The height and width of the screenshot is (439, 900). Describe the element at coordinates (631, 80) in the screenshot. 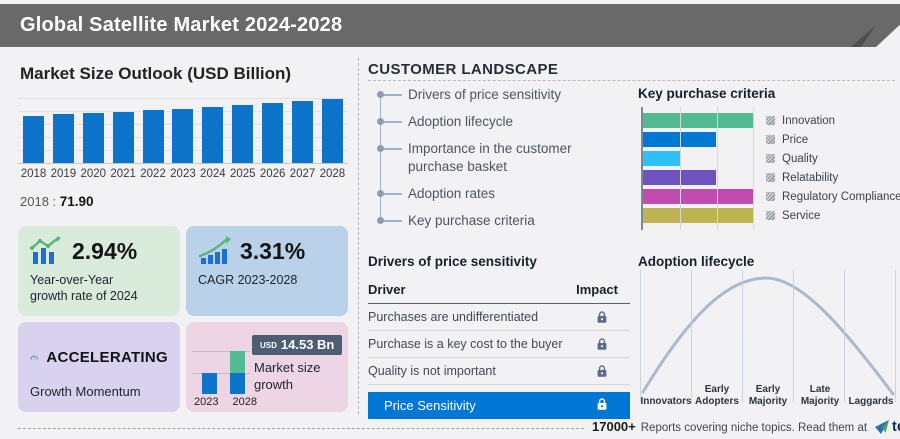

I see `section-divider` at that location.